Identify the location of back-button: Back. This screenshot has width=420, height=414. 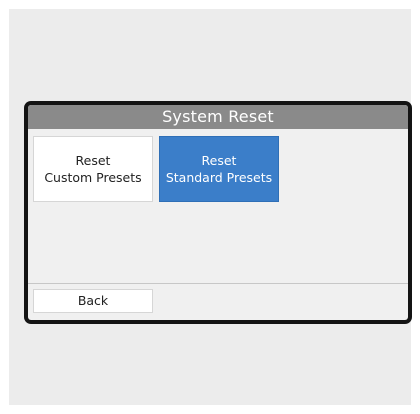
(93, 301).